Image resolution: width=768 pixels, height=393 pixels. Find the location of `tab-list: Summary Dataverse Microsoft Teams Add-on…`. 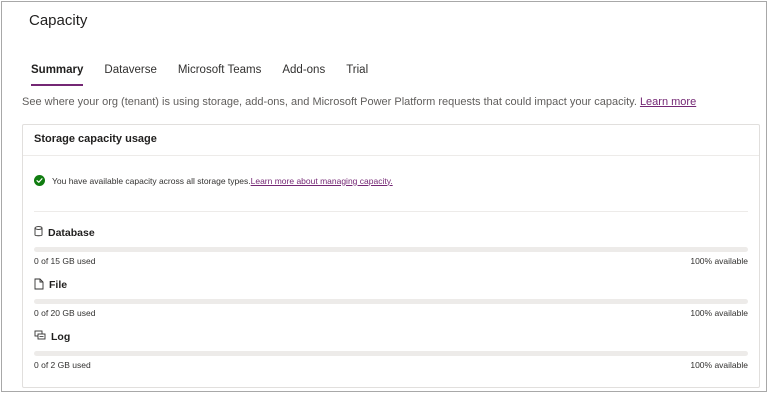

tab-list: Summary Dataverse Microsoft Teams Add-on… is located at coordinates (210, 76).